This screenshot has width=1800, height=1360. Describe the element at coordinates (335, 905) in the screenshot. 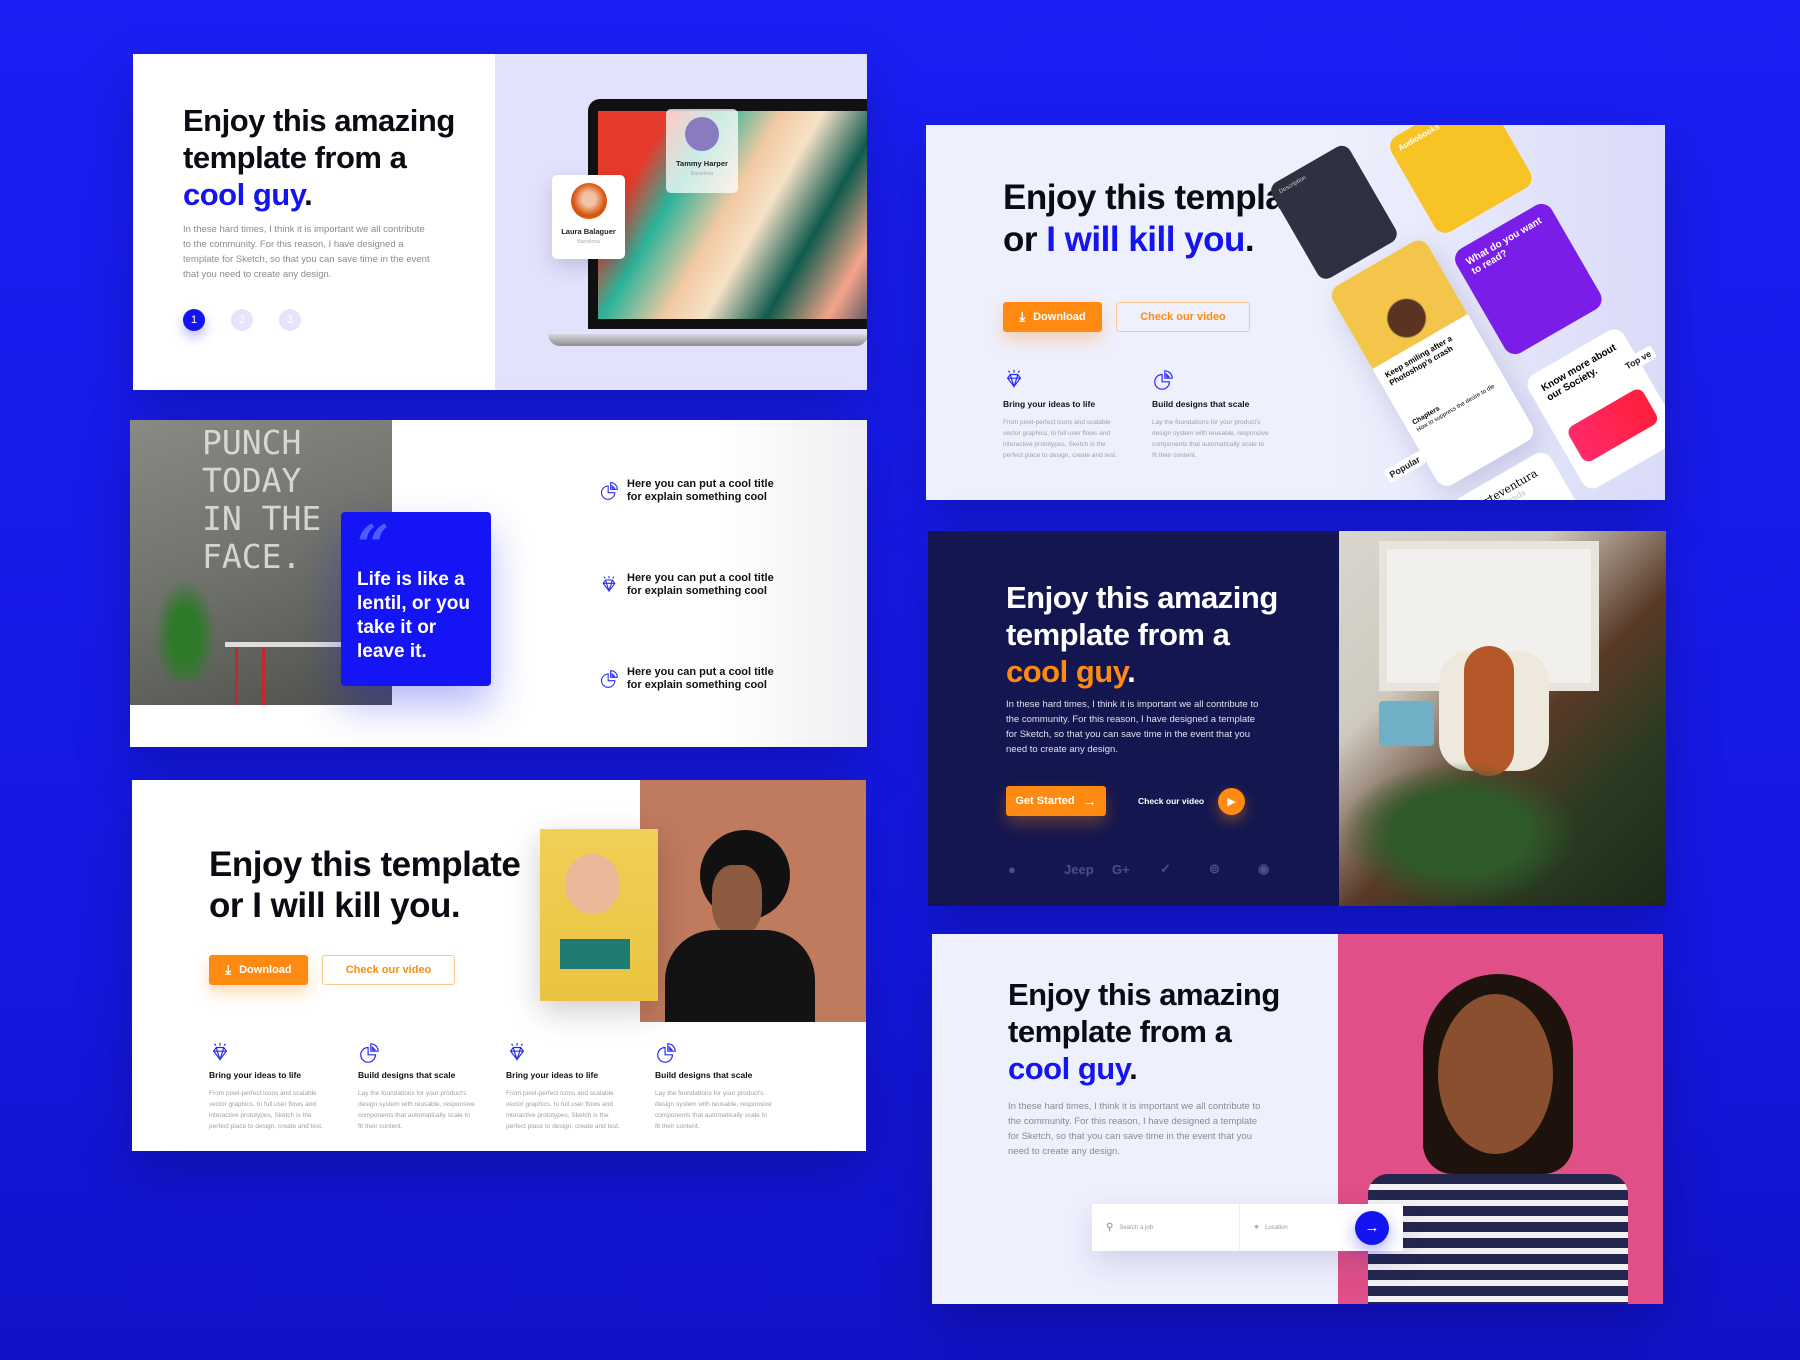

I see `heading-line: or I will kill you.` at that location.